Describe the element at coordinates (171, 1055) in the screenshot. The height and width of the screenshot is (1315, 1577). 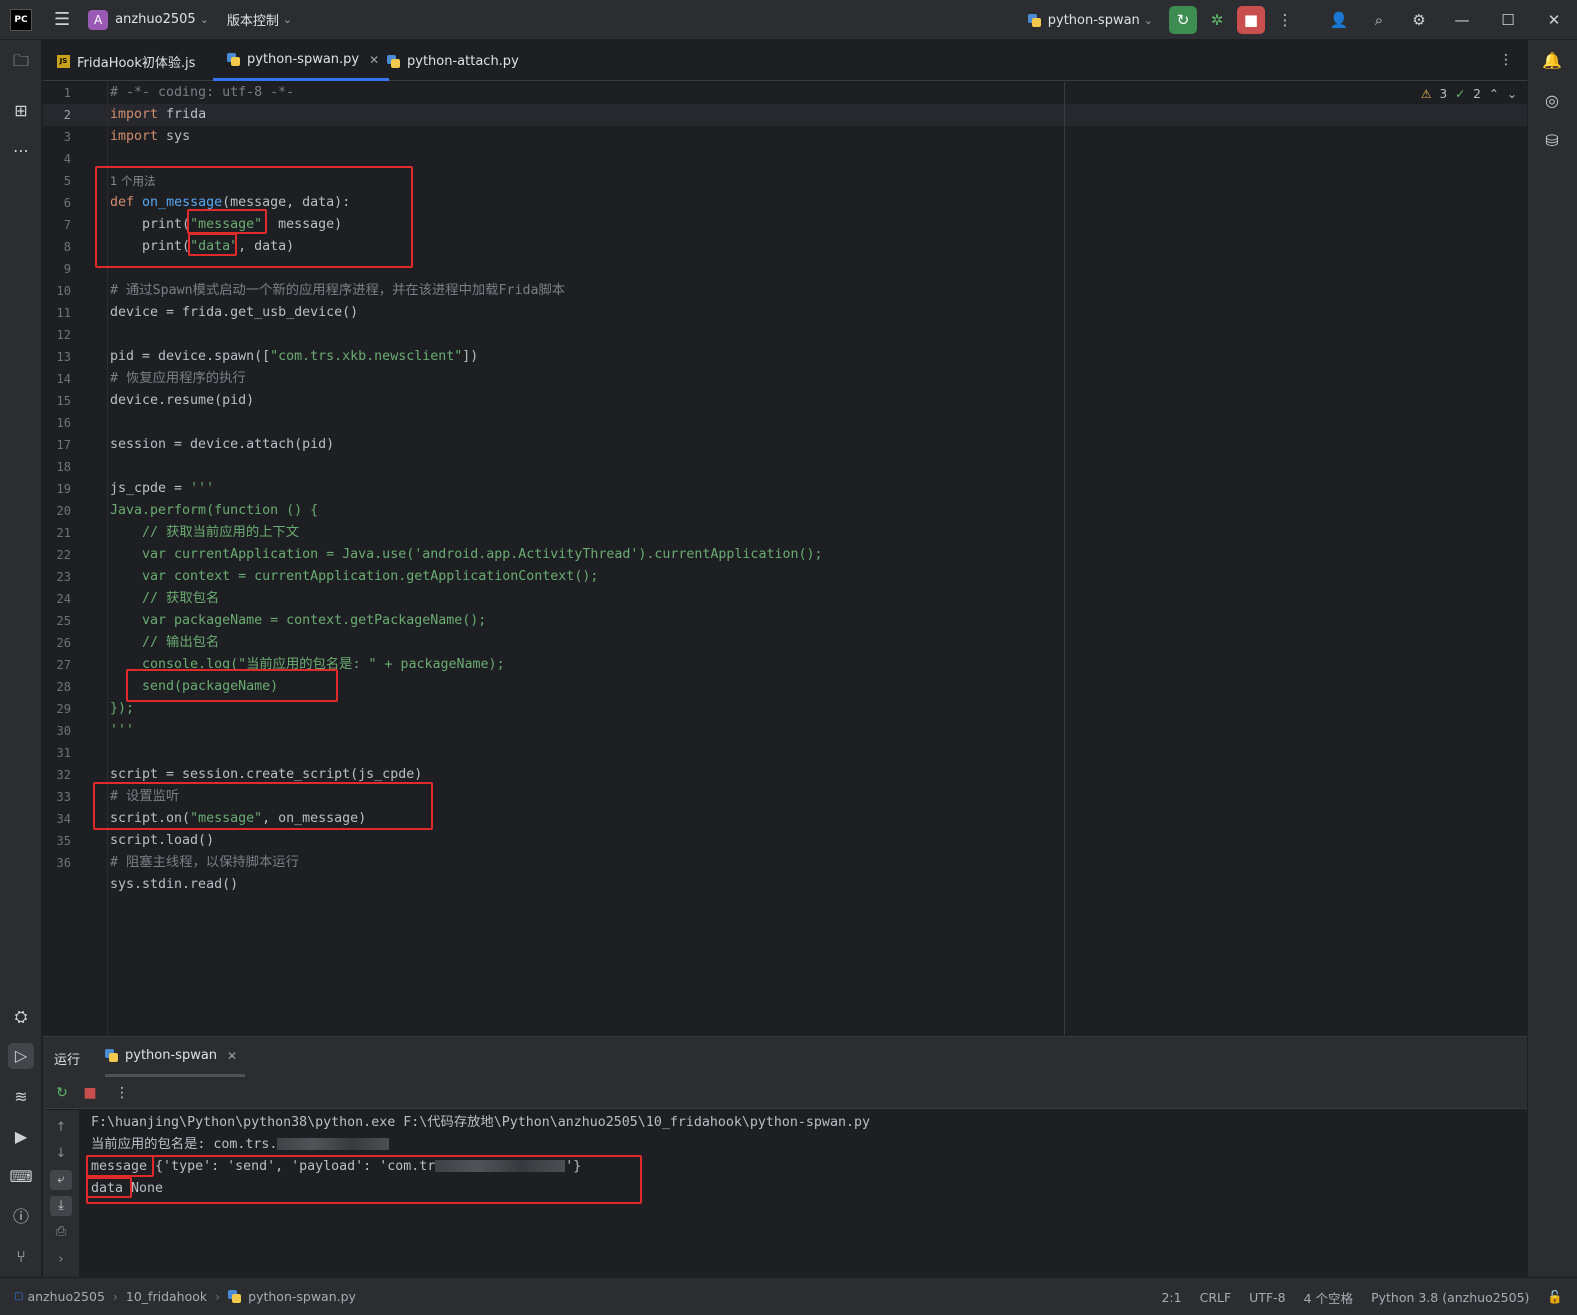
I see `run-tab-label: python-spwan` at that location.